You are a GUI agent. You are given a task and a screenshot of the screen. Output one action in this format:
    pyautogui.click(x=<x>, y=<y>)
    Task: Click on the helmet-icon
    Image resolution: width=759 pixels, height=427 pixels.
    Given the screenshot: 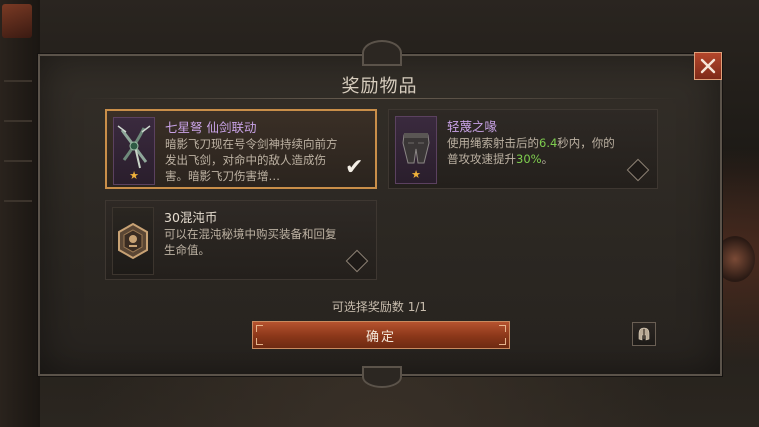 What is the action you would take?
    pyautogui.click(x=644, y=334)
    